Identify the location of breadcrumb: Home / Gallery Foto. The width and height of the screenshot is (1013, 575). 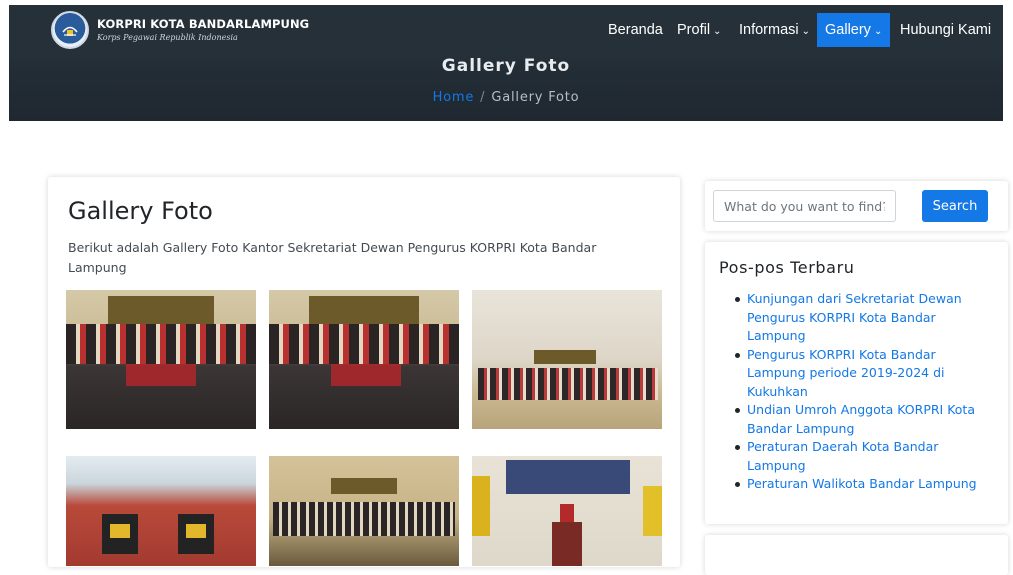
(506, 97).